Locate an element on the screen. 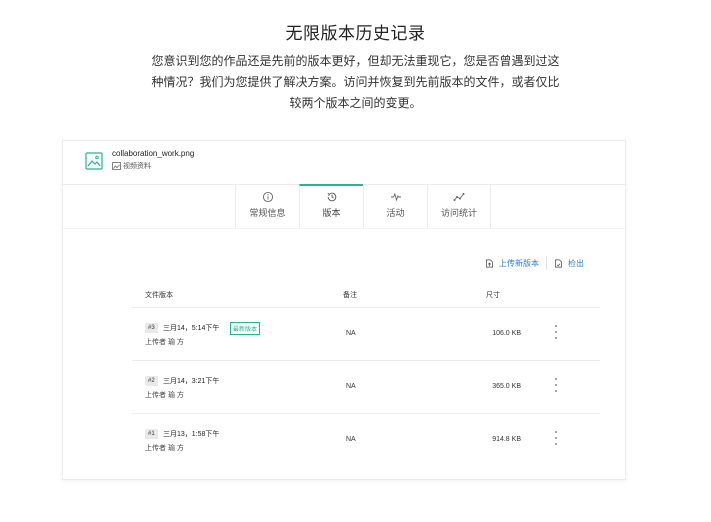 The image size is (711, 522). version-size: 365.0 KB is located at coordinates (506, 386).